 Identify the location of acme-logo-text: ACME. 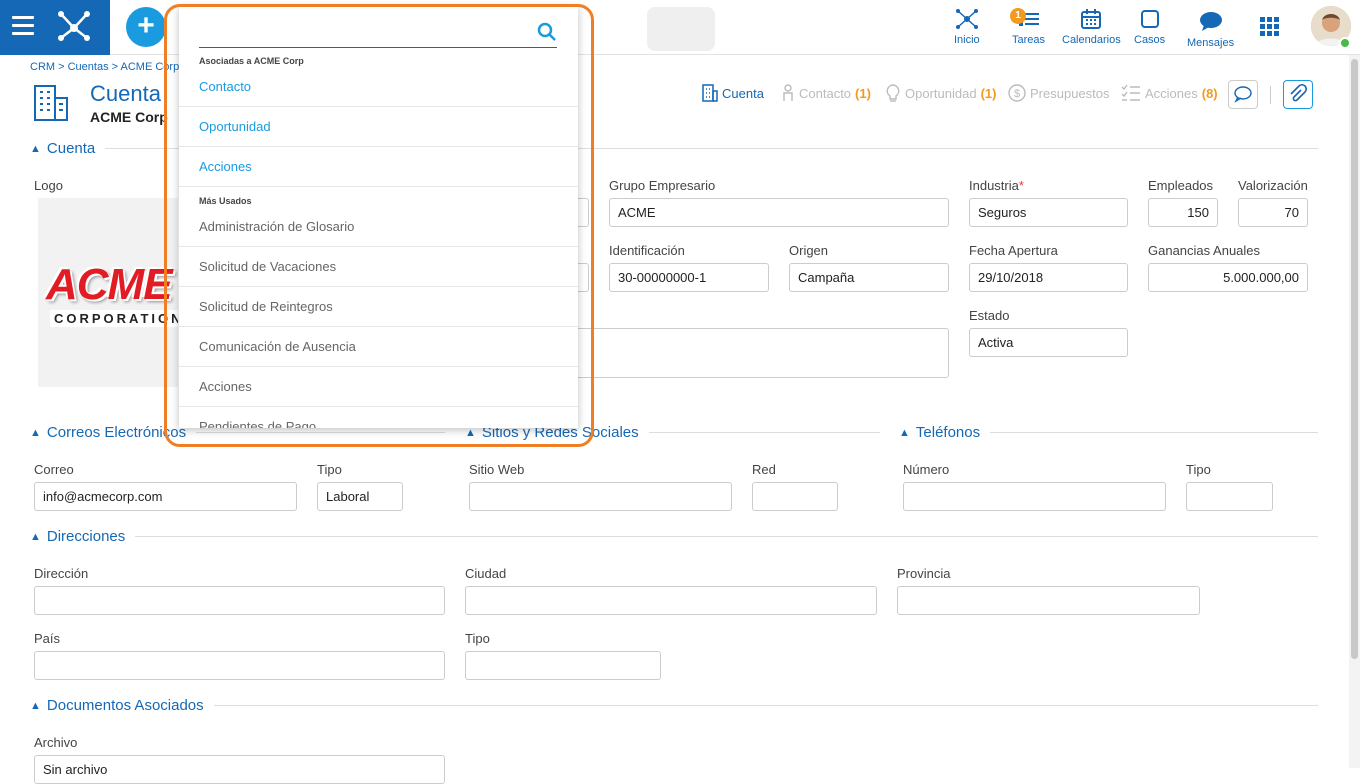
(109, 284).